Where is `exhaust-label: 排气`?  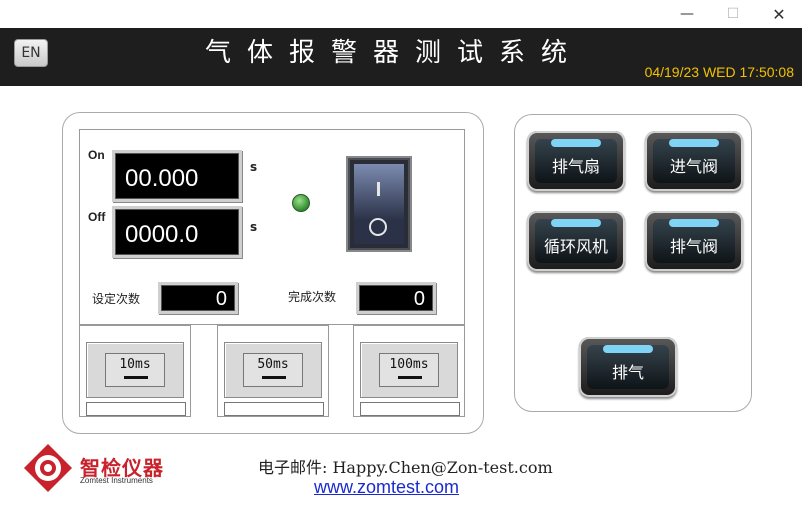
exhaust-label: 排气 is located at coordinates (627, 372).